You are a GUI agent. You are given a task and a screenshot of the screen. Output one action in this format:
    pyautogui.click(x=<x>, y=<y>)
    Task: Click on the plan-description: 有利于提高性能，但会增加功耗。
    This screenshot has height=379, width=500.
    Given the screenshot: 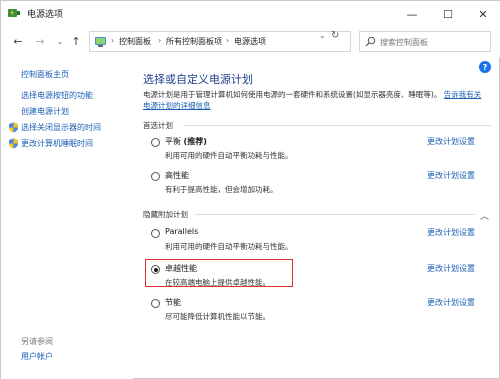 What is the action you would take?
    pyautogui.click(x=221, y=189)
    